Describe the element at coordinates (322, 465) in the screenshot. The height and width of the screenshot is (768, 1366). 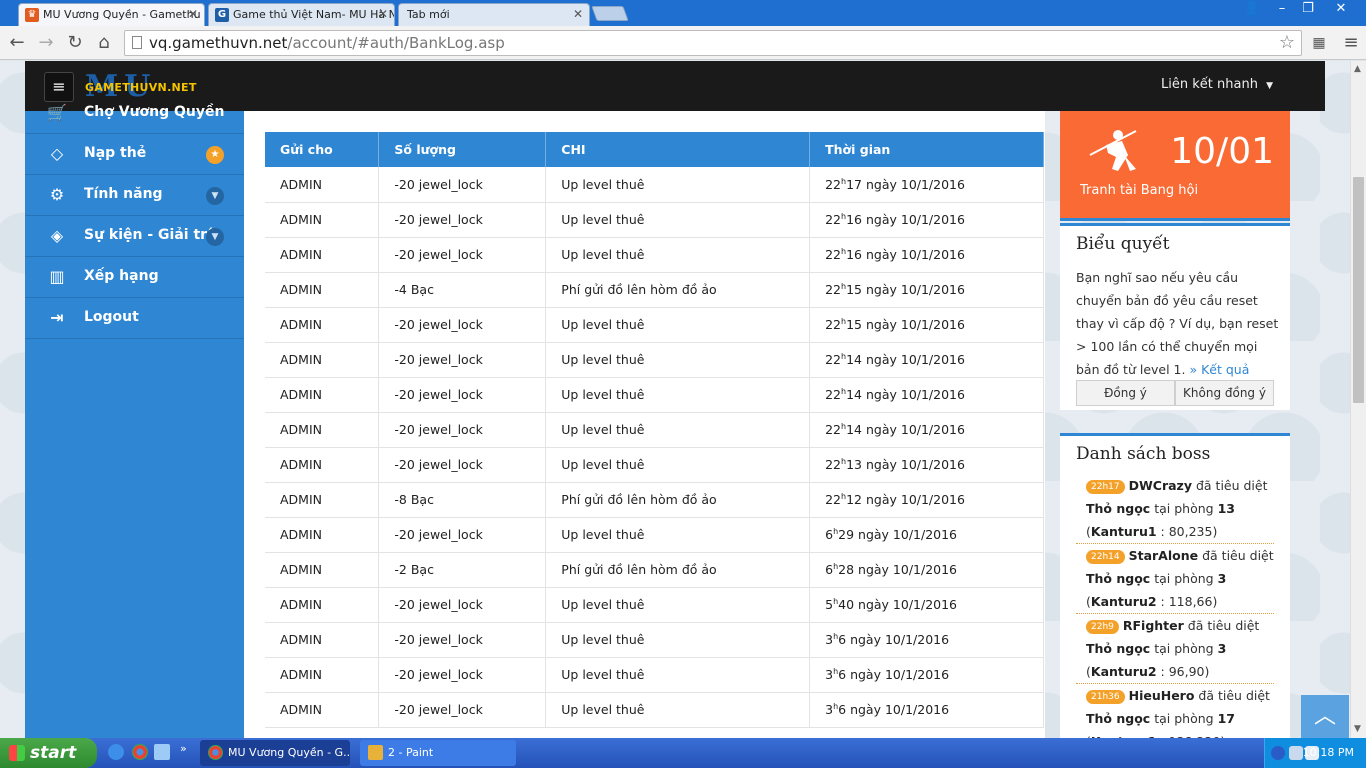
I see `cell-to: ADMIN` at that location.